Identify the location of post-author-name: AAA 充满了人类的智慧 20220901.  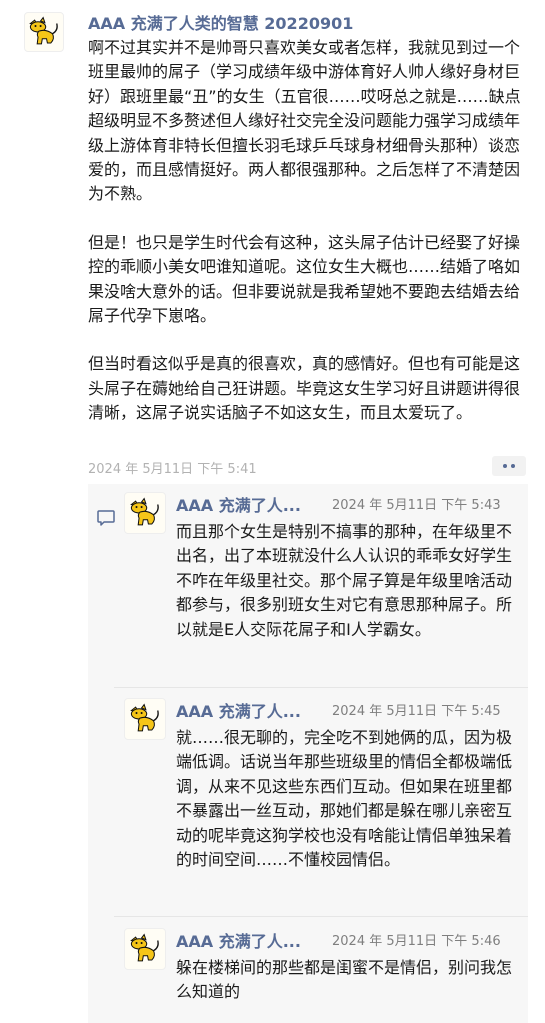
(220, 22).